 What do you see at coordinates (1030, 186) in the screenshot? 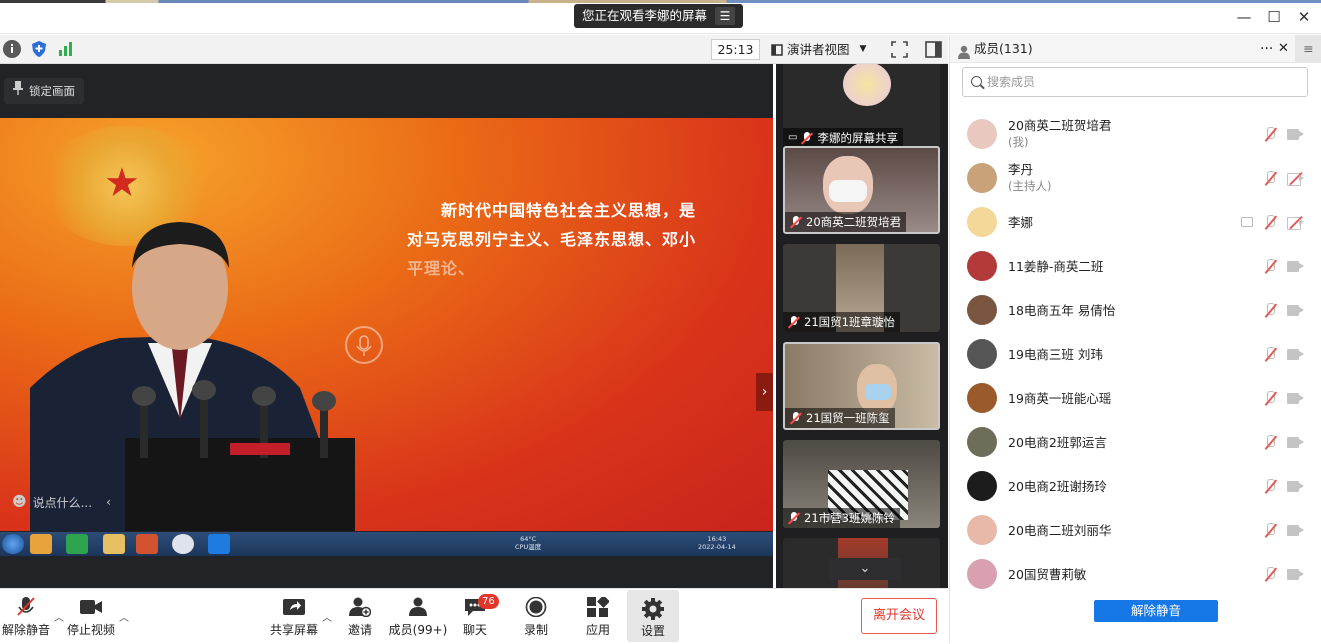
I see `member-role: (主持人)` at bounding box center [1030, 186].